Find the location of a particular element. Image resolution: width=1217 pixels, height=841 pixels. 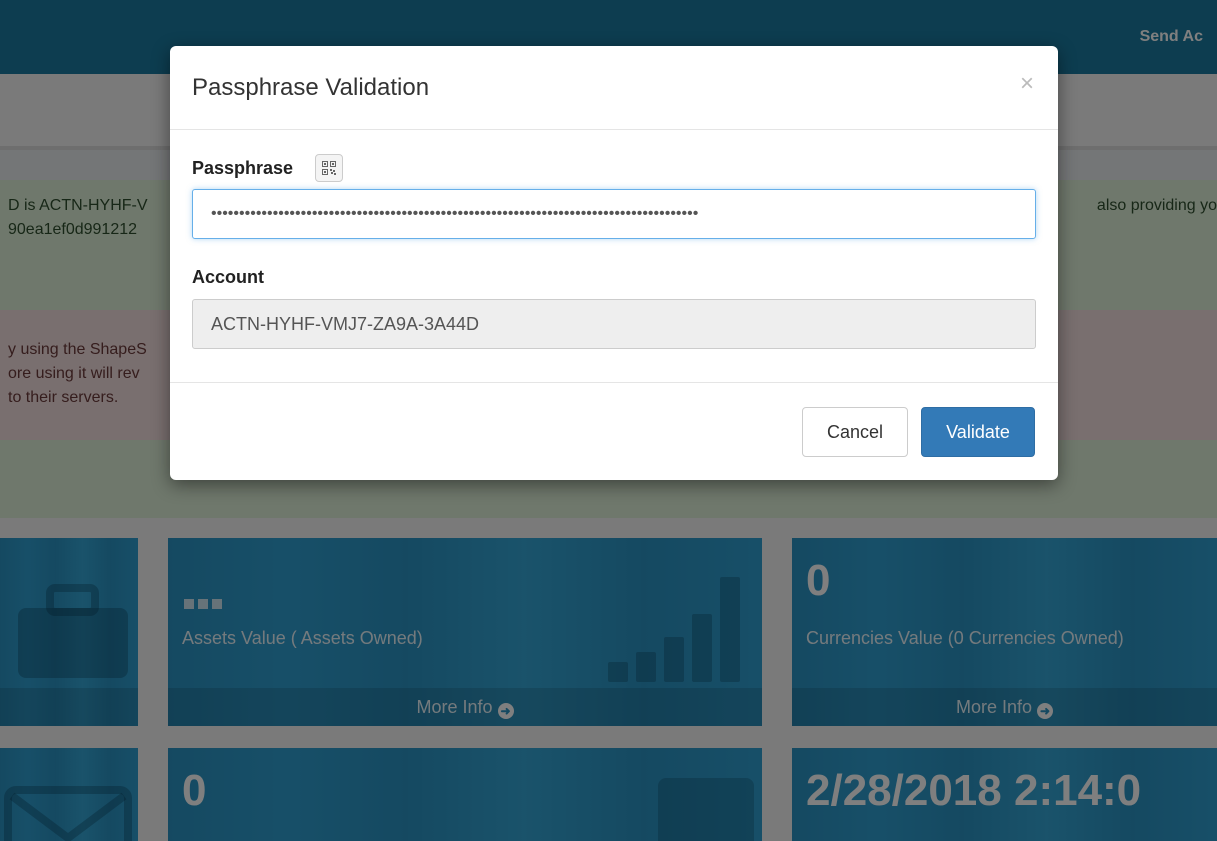

account-field is located at coordinates (614, 324).